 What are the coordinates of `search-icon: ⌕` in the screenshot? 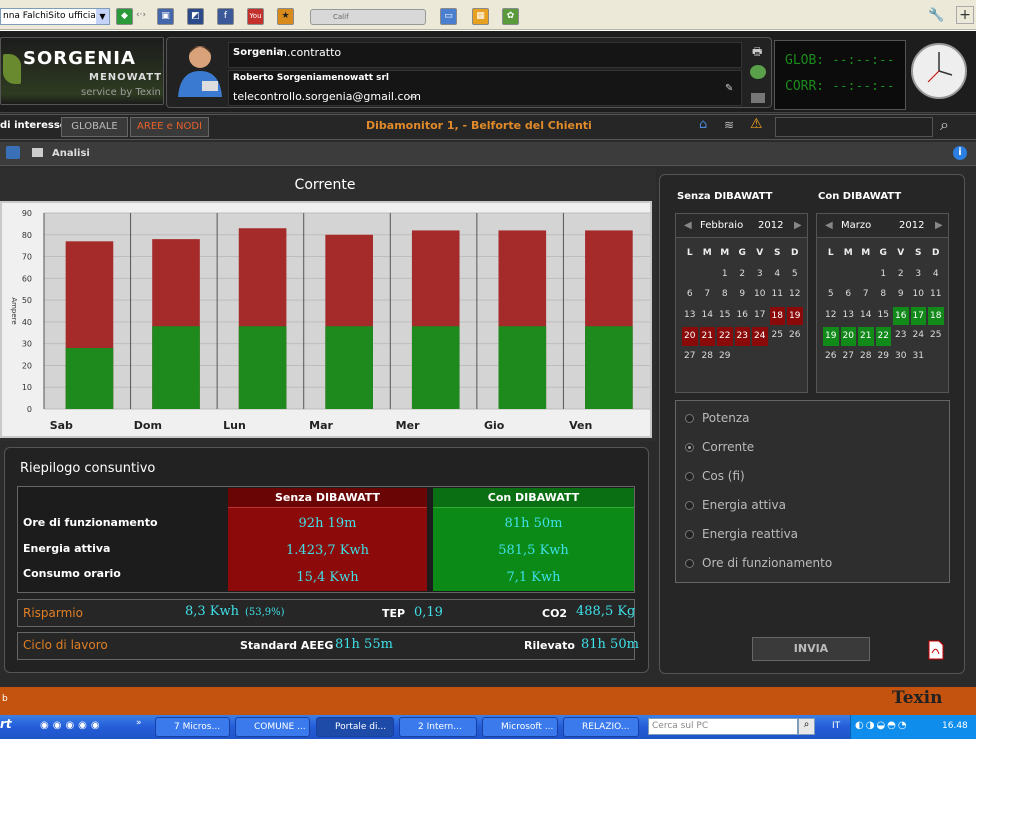 It's located at (944, 125).